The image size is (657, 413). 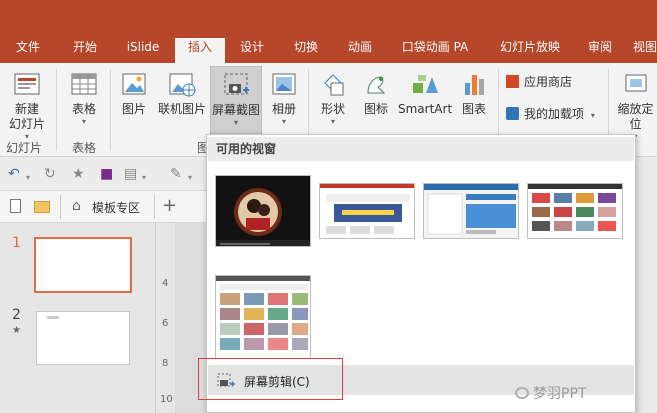 What do you see at coordinates (635, 124) in the screenshot?
I see `zoom-label-2: 位` at bounding box center [635, 124].